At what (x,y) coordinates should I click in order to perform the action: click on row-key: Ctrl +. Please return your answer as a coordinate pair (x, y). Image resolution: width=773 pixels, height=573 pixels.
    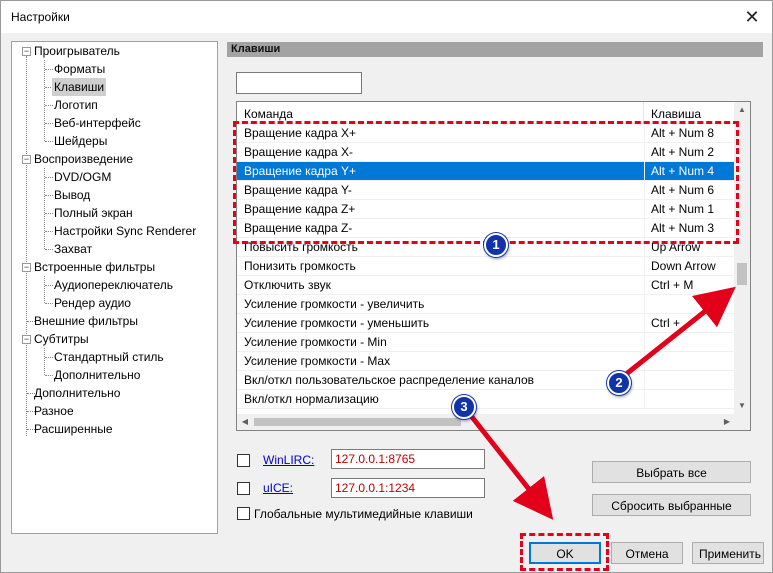
    Looking at the image, I should click on (666, 323).